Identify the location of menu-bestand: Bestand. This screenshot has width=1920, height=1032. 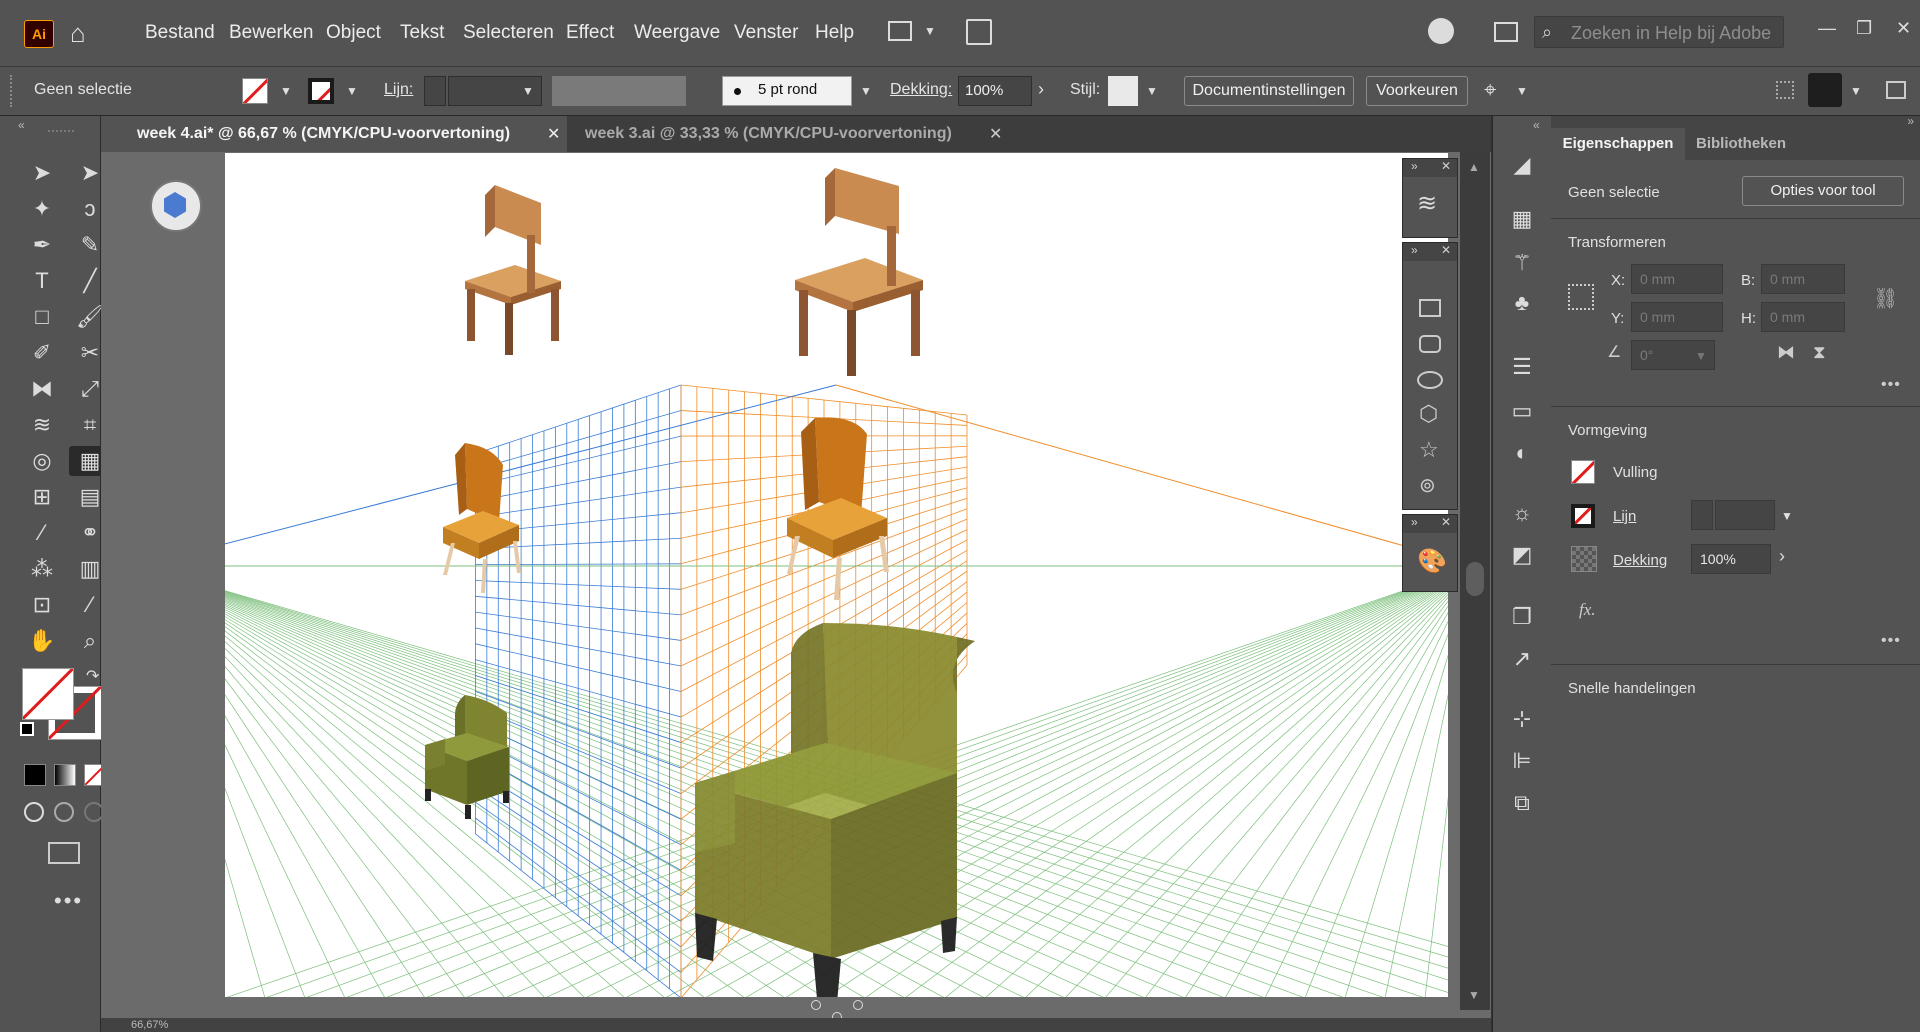
(180, 33).